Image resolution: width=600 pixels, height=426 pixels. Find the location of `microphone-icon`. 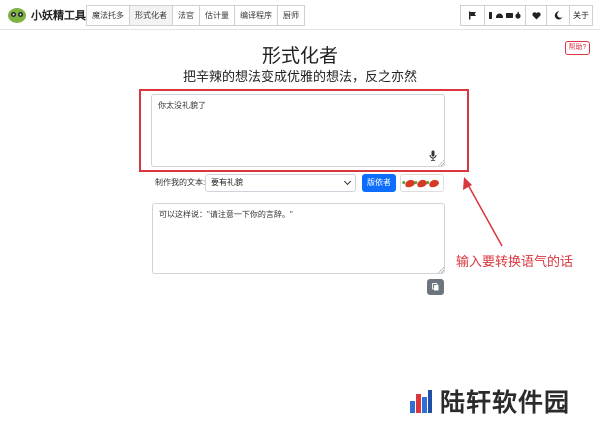

microphone-icon is located at coordinates (433, 155).